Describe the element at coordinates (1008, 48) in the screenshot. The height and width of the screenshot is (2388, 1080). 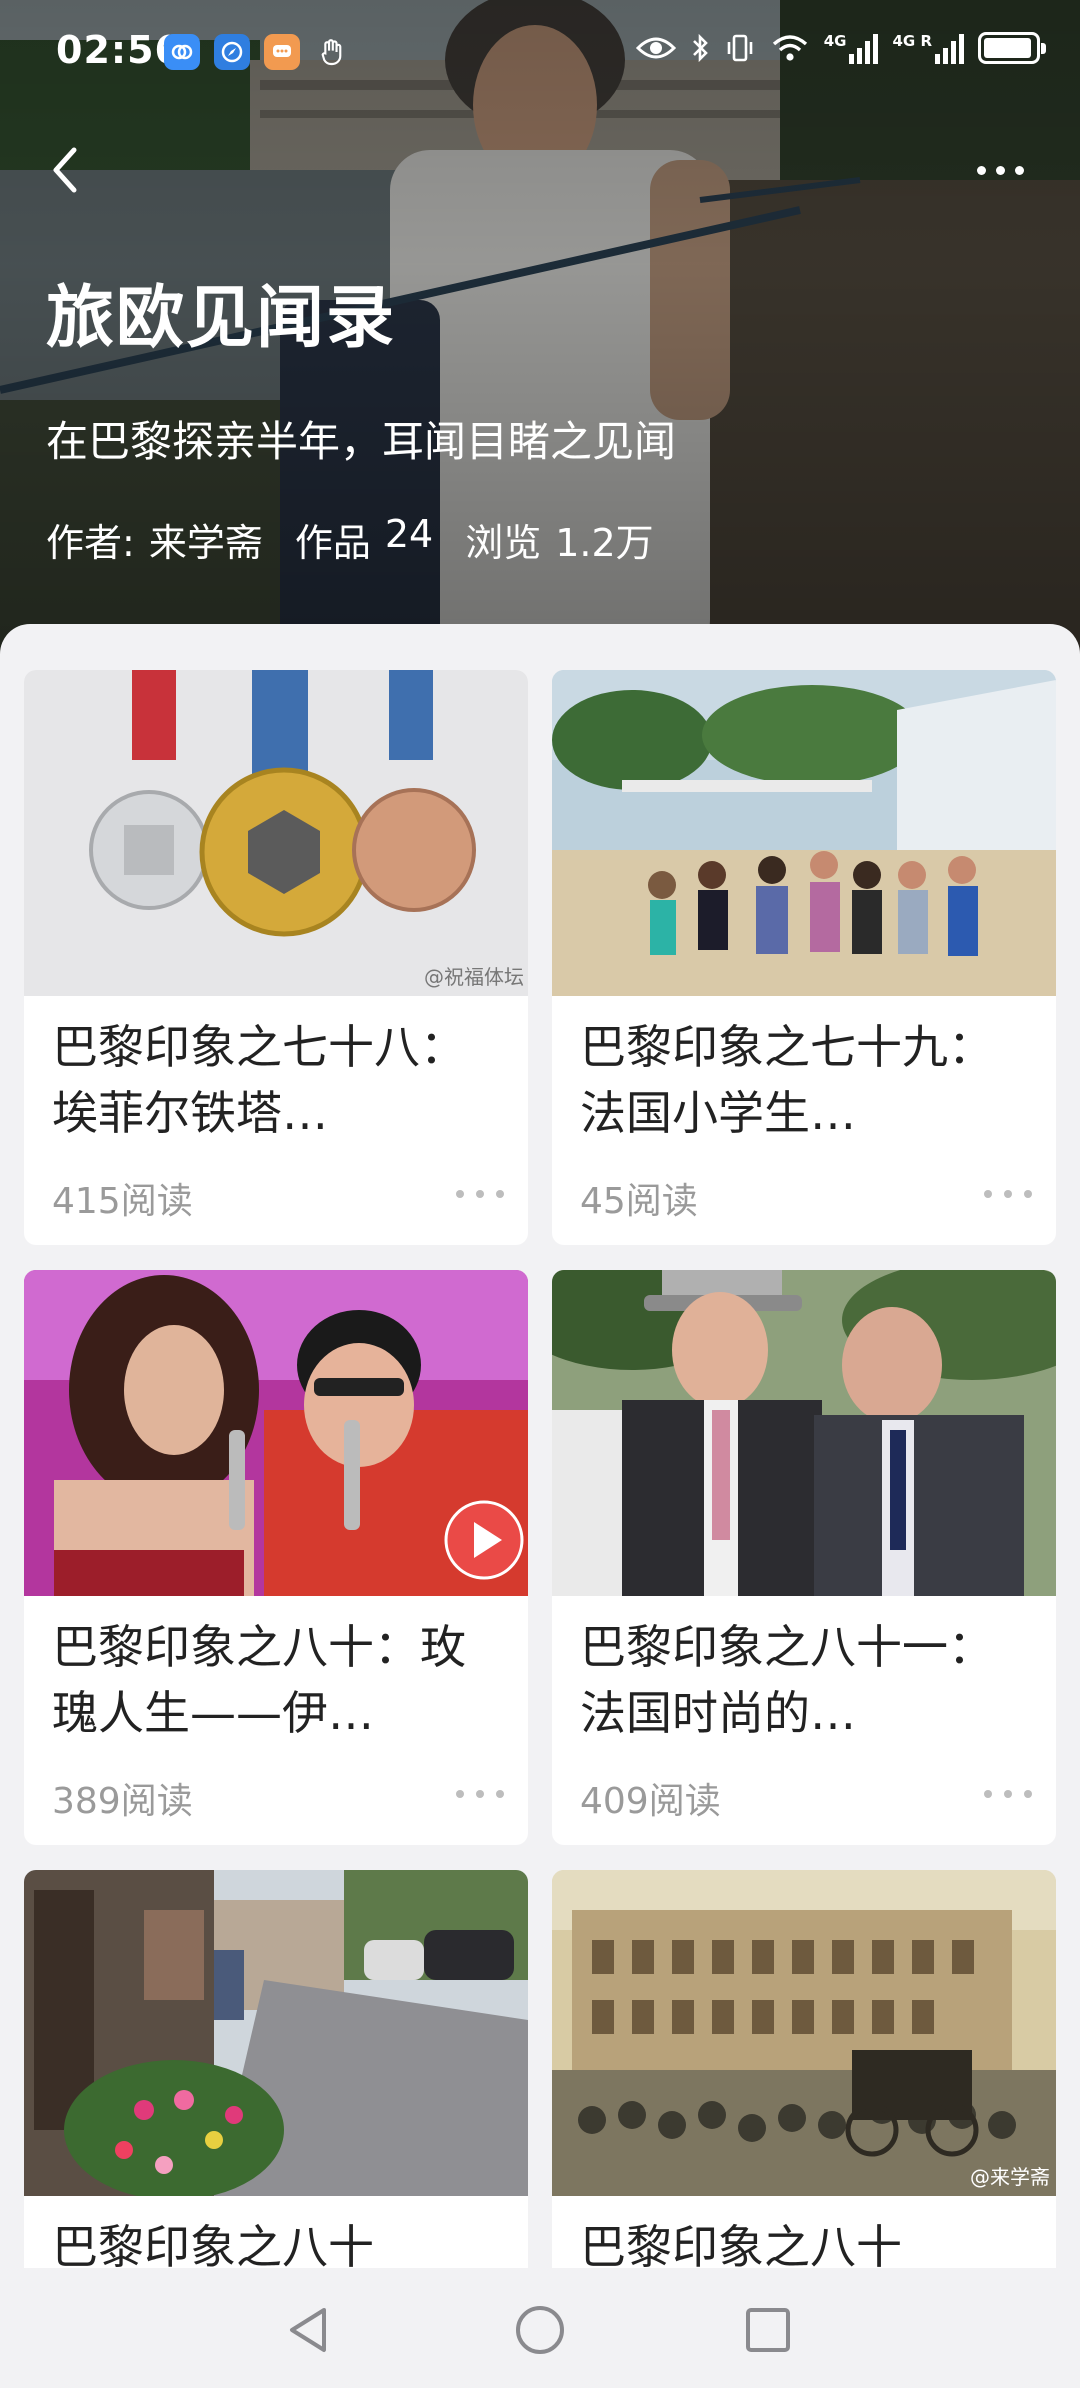
I see `battery-level` at that location.